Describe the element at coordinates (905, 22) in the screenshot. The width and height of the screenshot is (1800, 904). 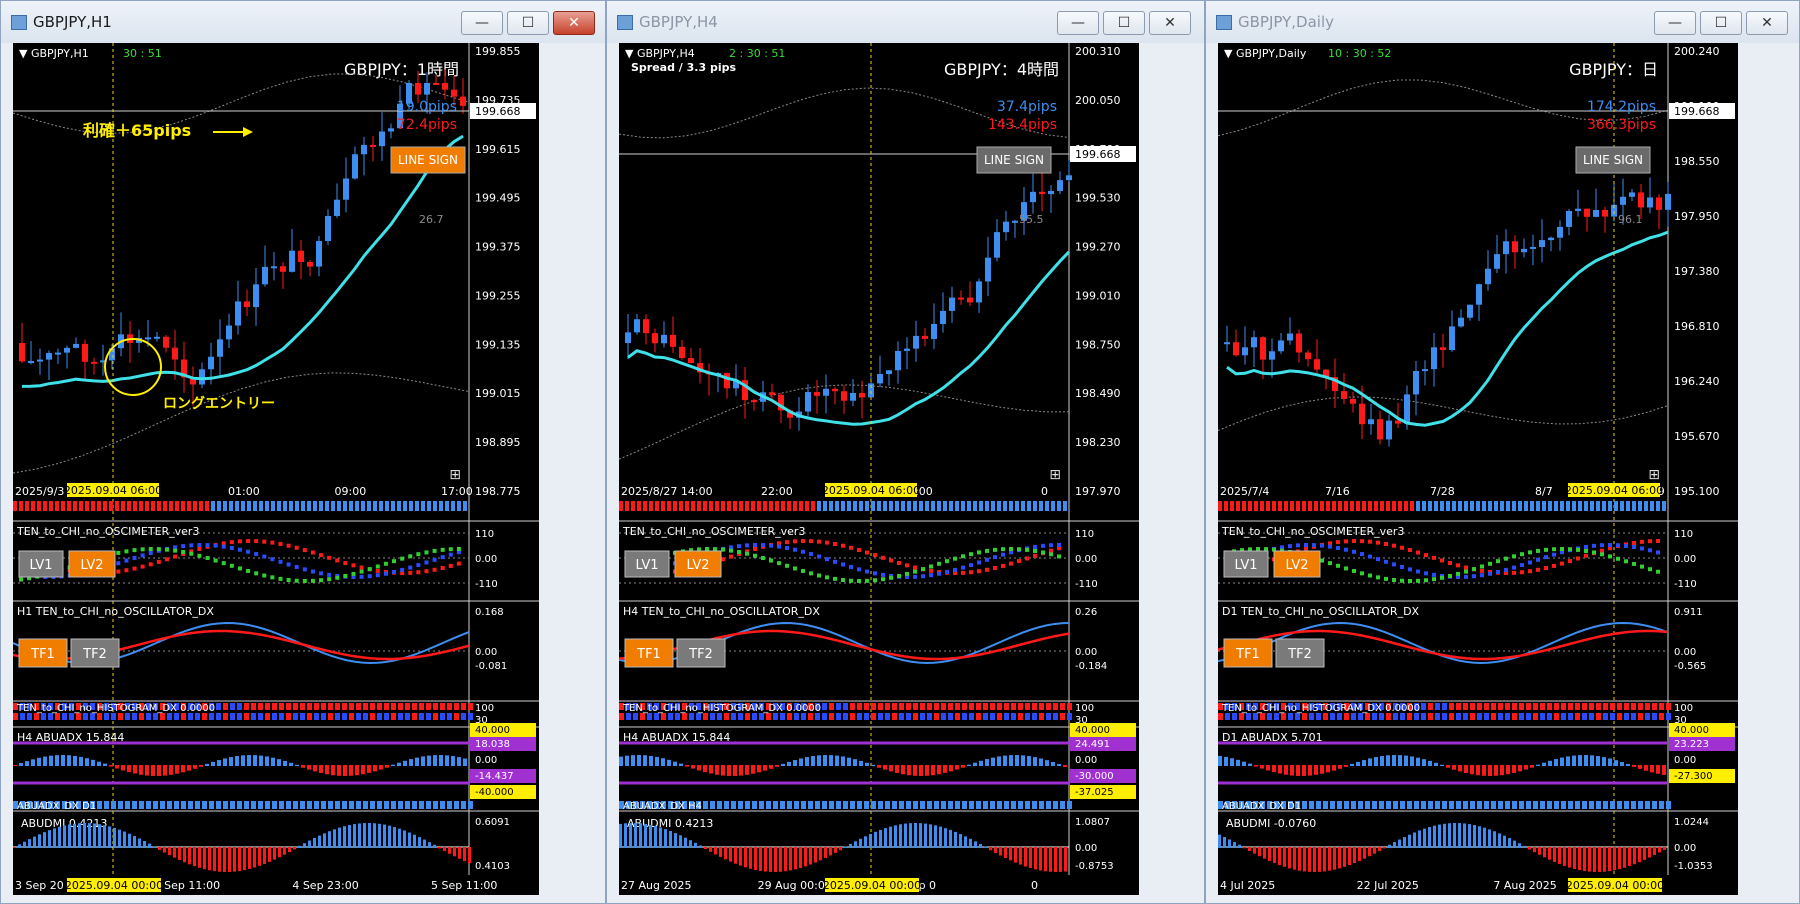
I see `window-titlebar: GBPJPY,H4 — ☐ ✕` at that location.